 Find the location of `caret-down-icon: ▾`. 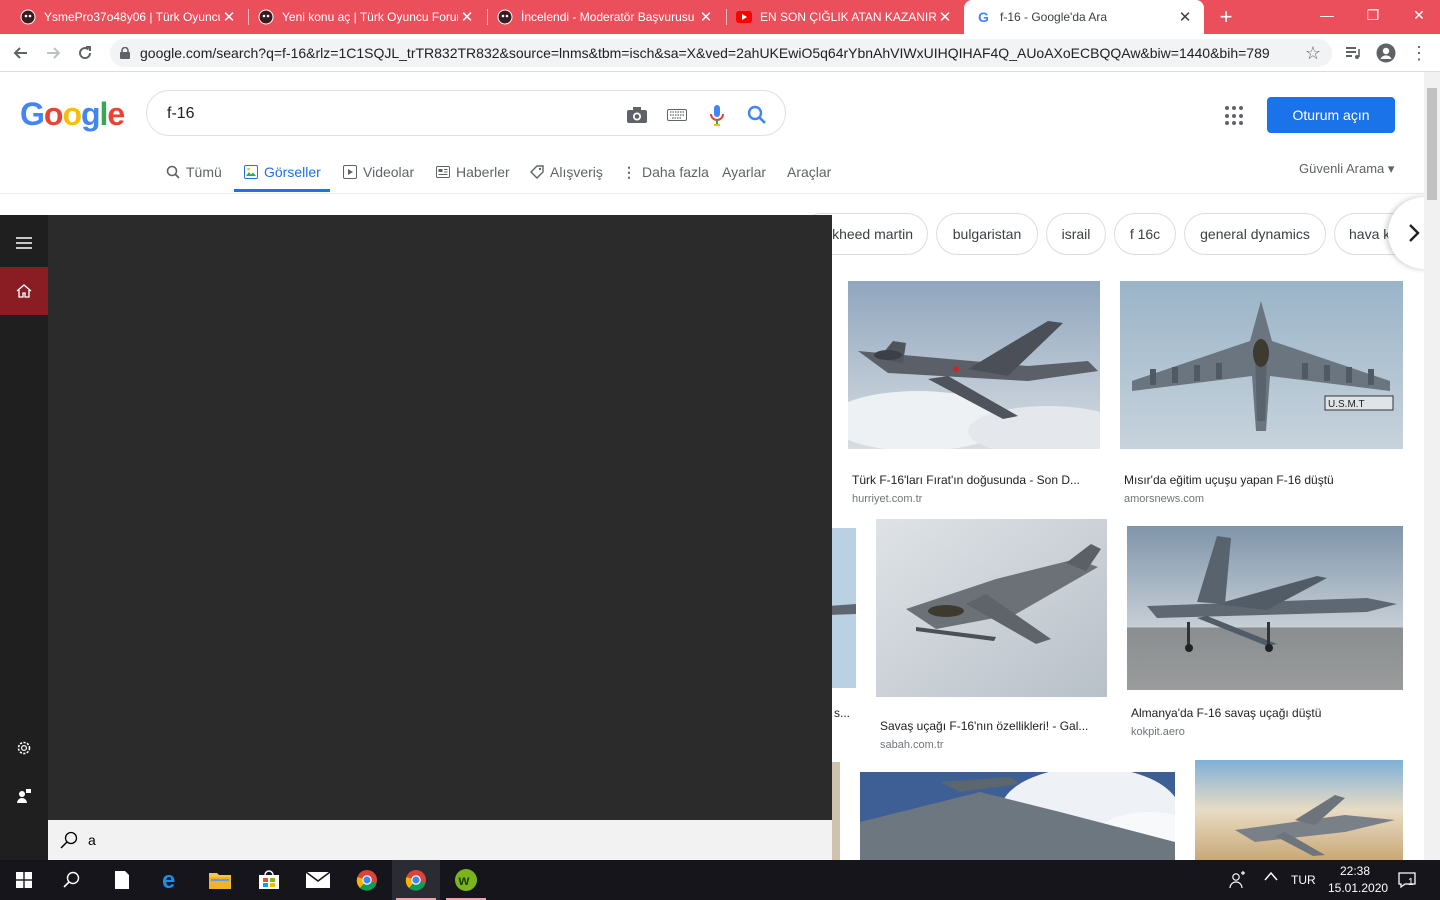

caret-down-icon: ▾ is located at coordinates (1391, 168).